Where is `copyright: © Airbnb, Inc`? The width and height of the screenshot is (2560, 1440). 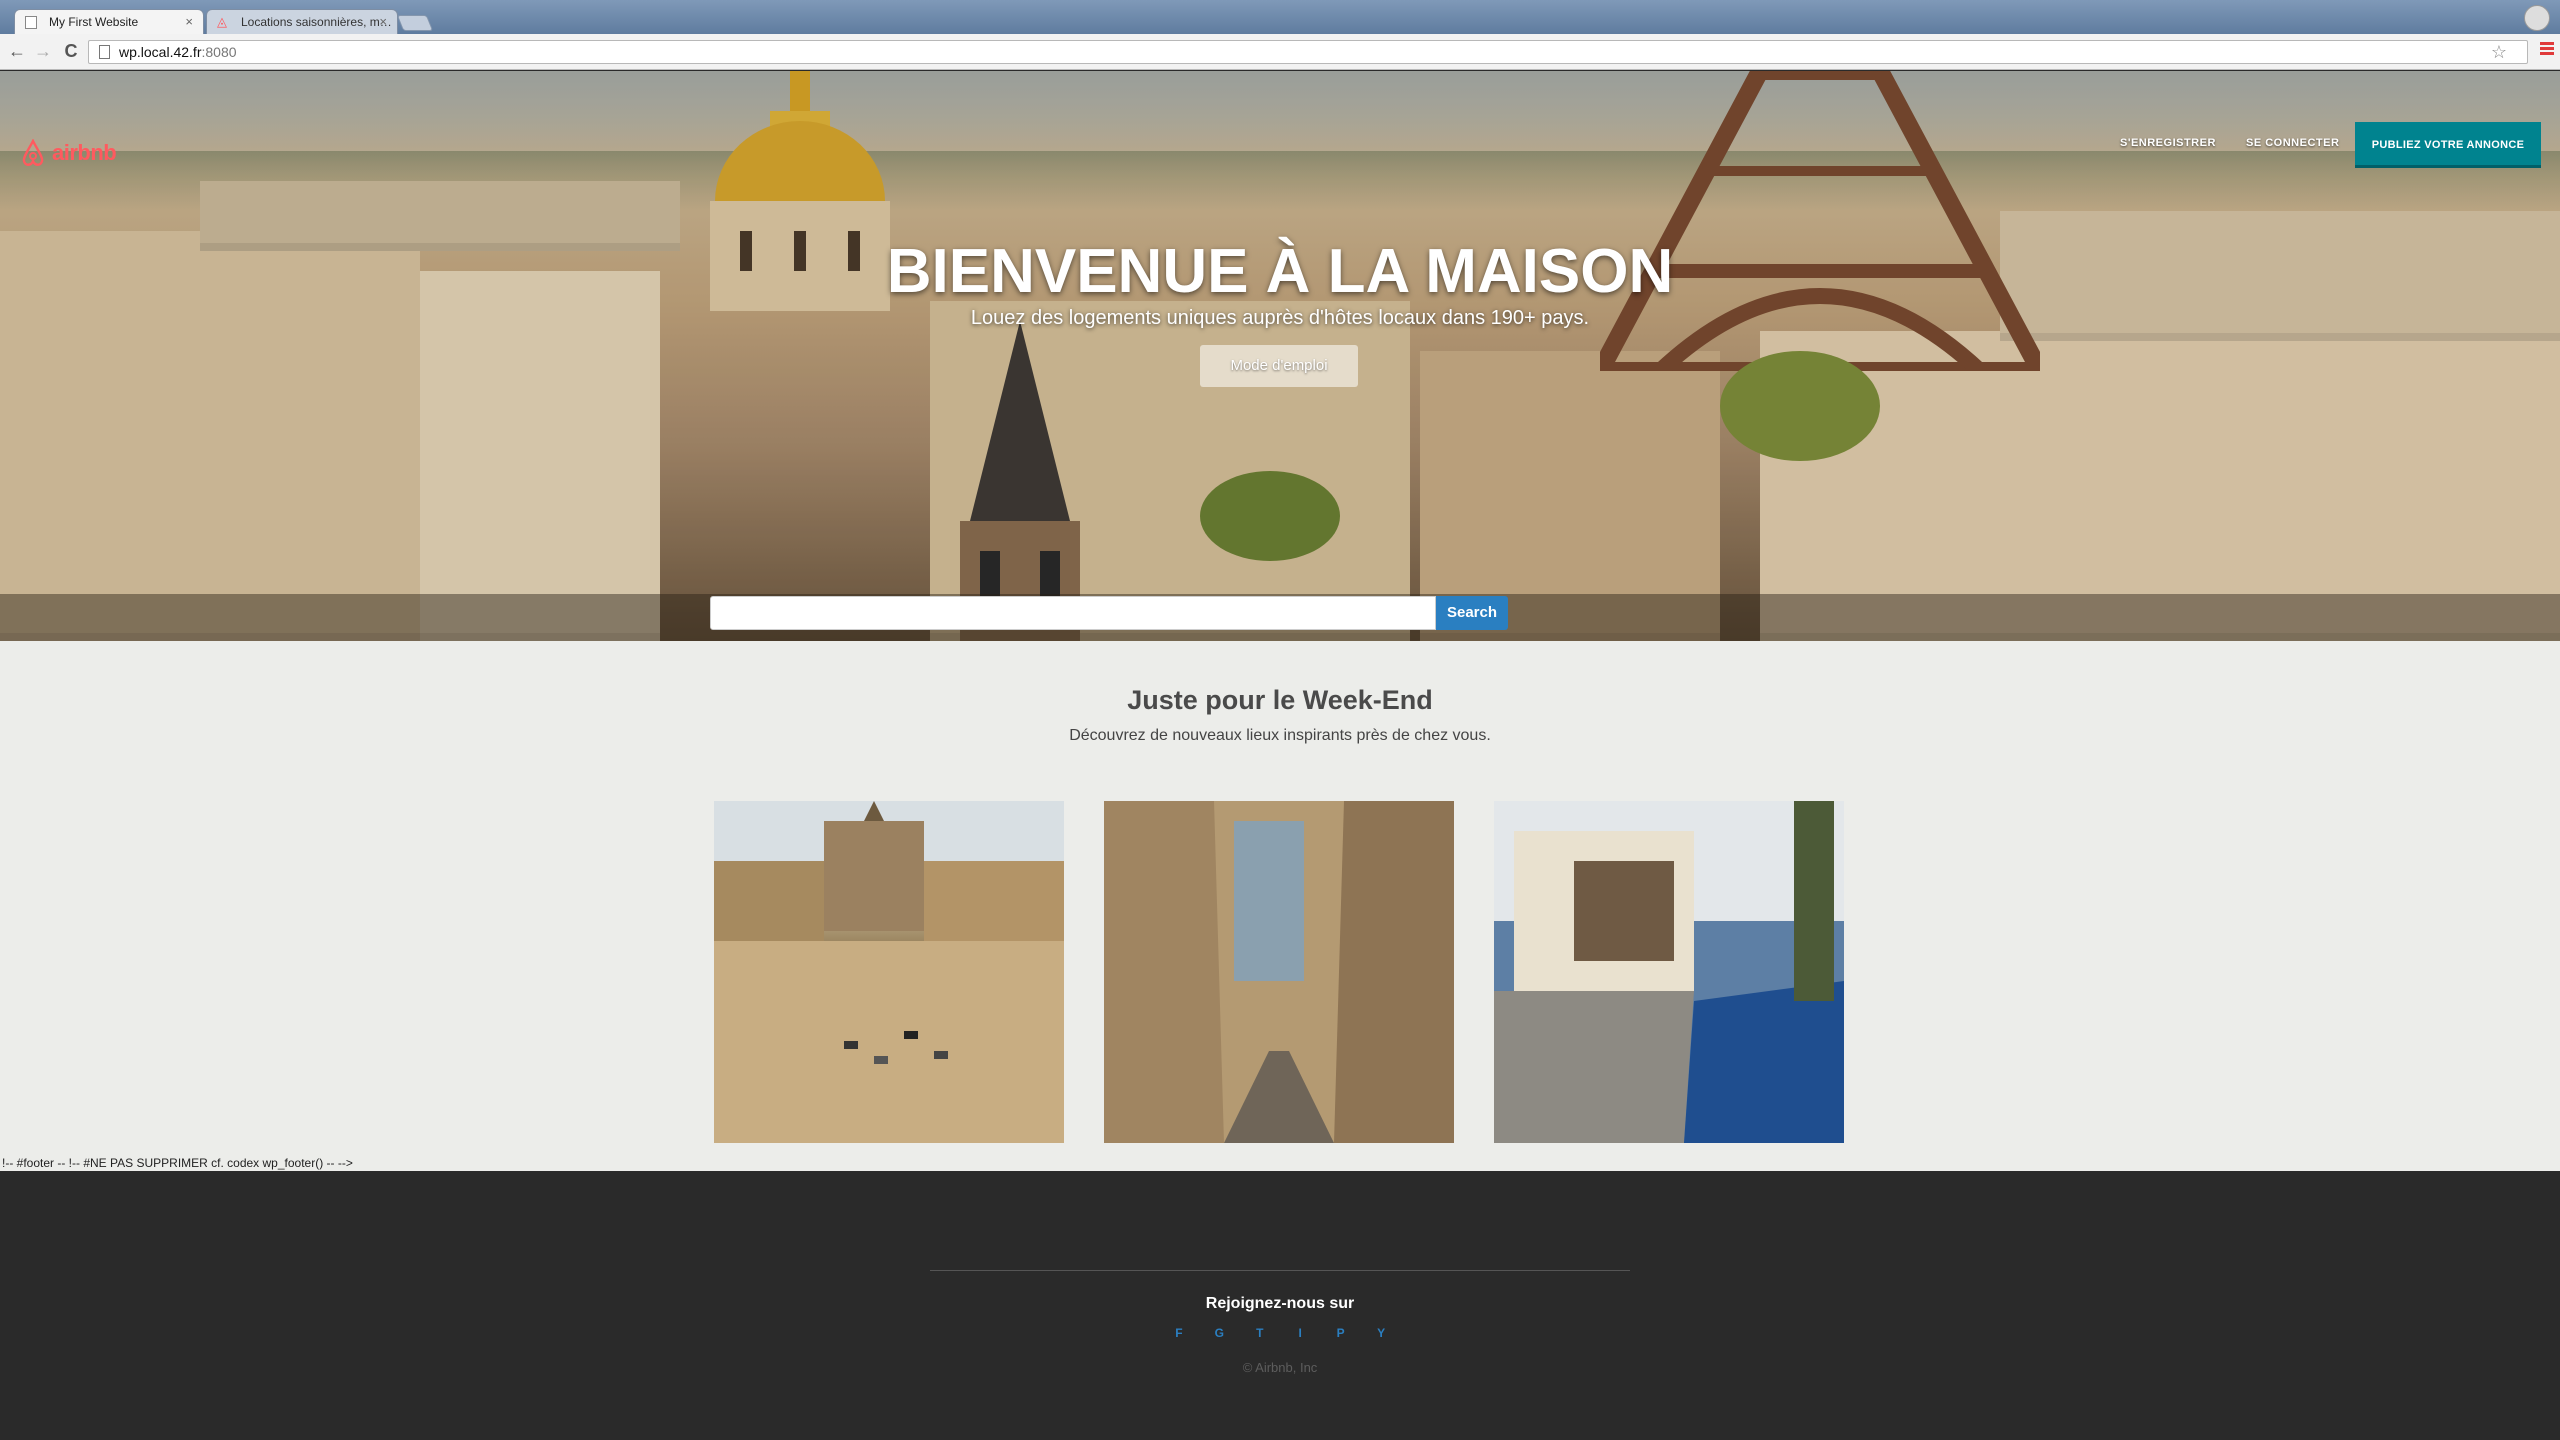
copyright: © Airbnb, Inc is located at coordinates (1280, 1367).